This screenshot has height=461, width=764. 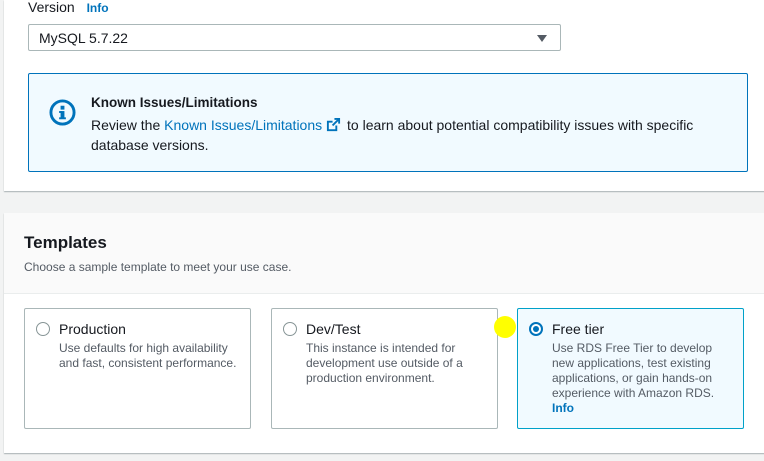 What do you see at coordinates (62, 112) in the screenshot?
I see `info-circle-icon` at bounding box center [62, 112].